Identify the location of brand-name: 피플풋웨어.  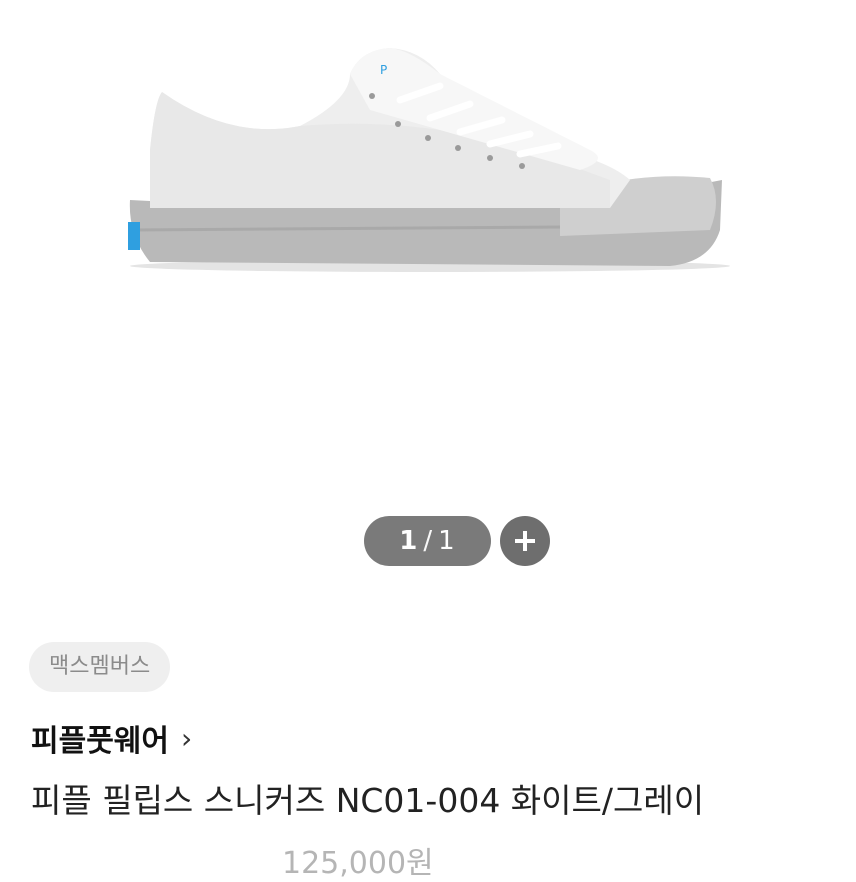
(100, 741).